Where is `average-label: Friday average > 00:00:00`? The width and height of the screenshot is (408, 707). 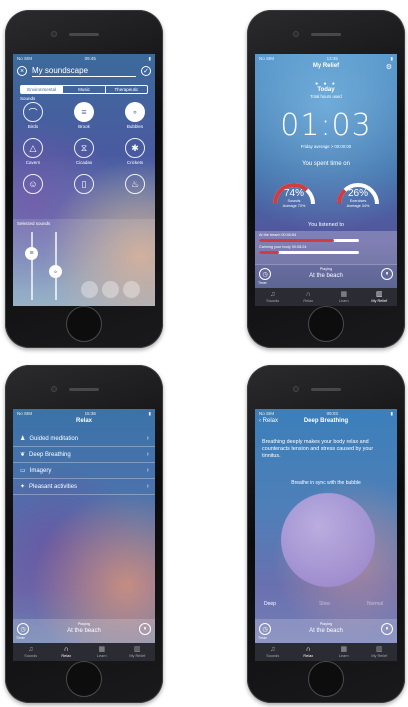
average-label: Friday average > 00:00:00 is located at coordinates (326, 146).